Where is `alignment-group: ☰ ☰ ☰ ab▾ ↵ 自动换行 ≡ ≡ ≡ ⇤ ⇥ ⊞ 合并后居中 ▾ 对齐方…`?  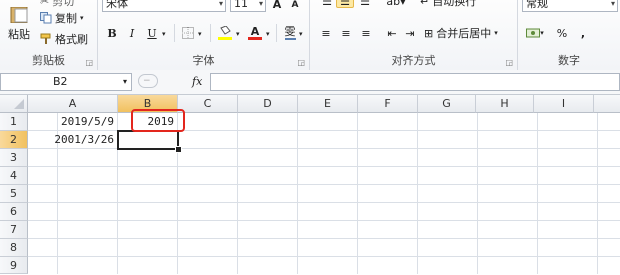
alignment-group: ☰ ☰ ☰ ab▾ ↵ 自动换行 ≡ ≡ ≡ ⇤ ⇥ ⊞ 合并后居中 ▾ 对齐方… is located at coordinates (414, 35).